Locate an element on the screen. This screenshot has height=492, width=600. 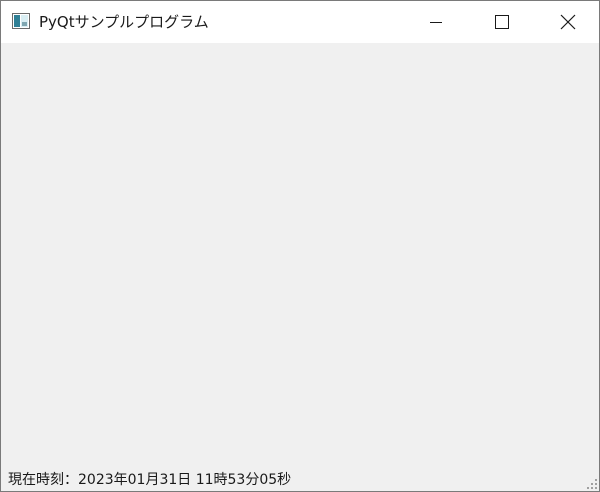
minimize-button is located at coordinates (436, 22).